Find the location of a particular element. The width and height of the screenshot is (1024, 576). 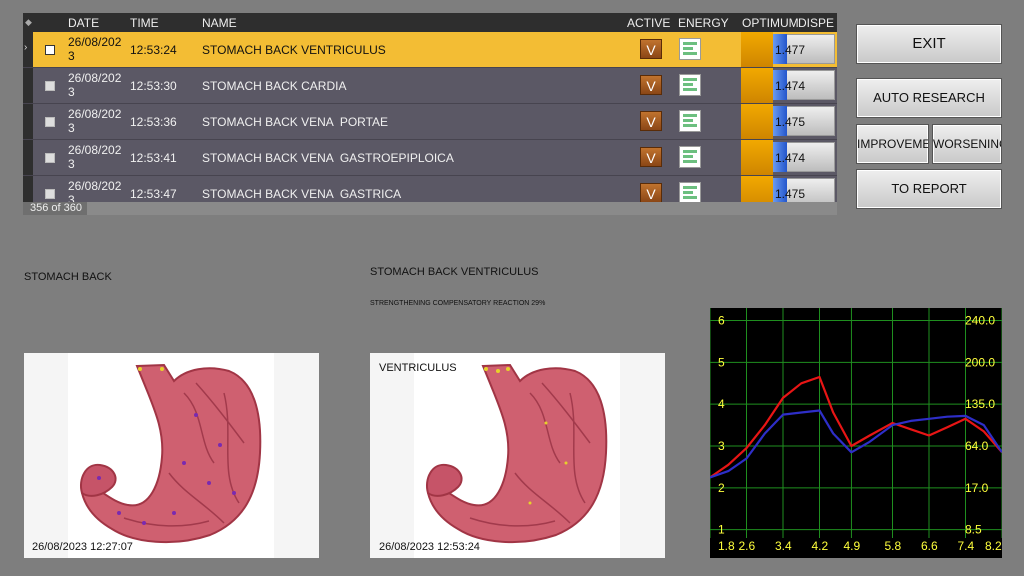

left-organ-title: STOMACH BACK is located at coordinates (68, 277).